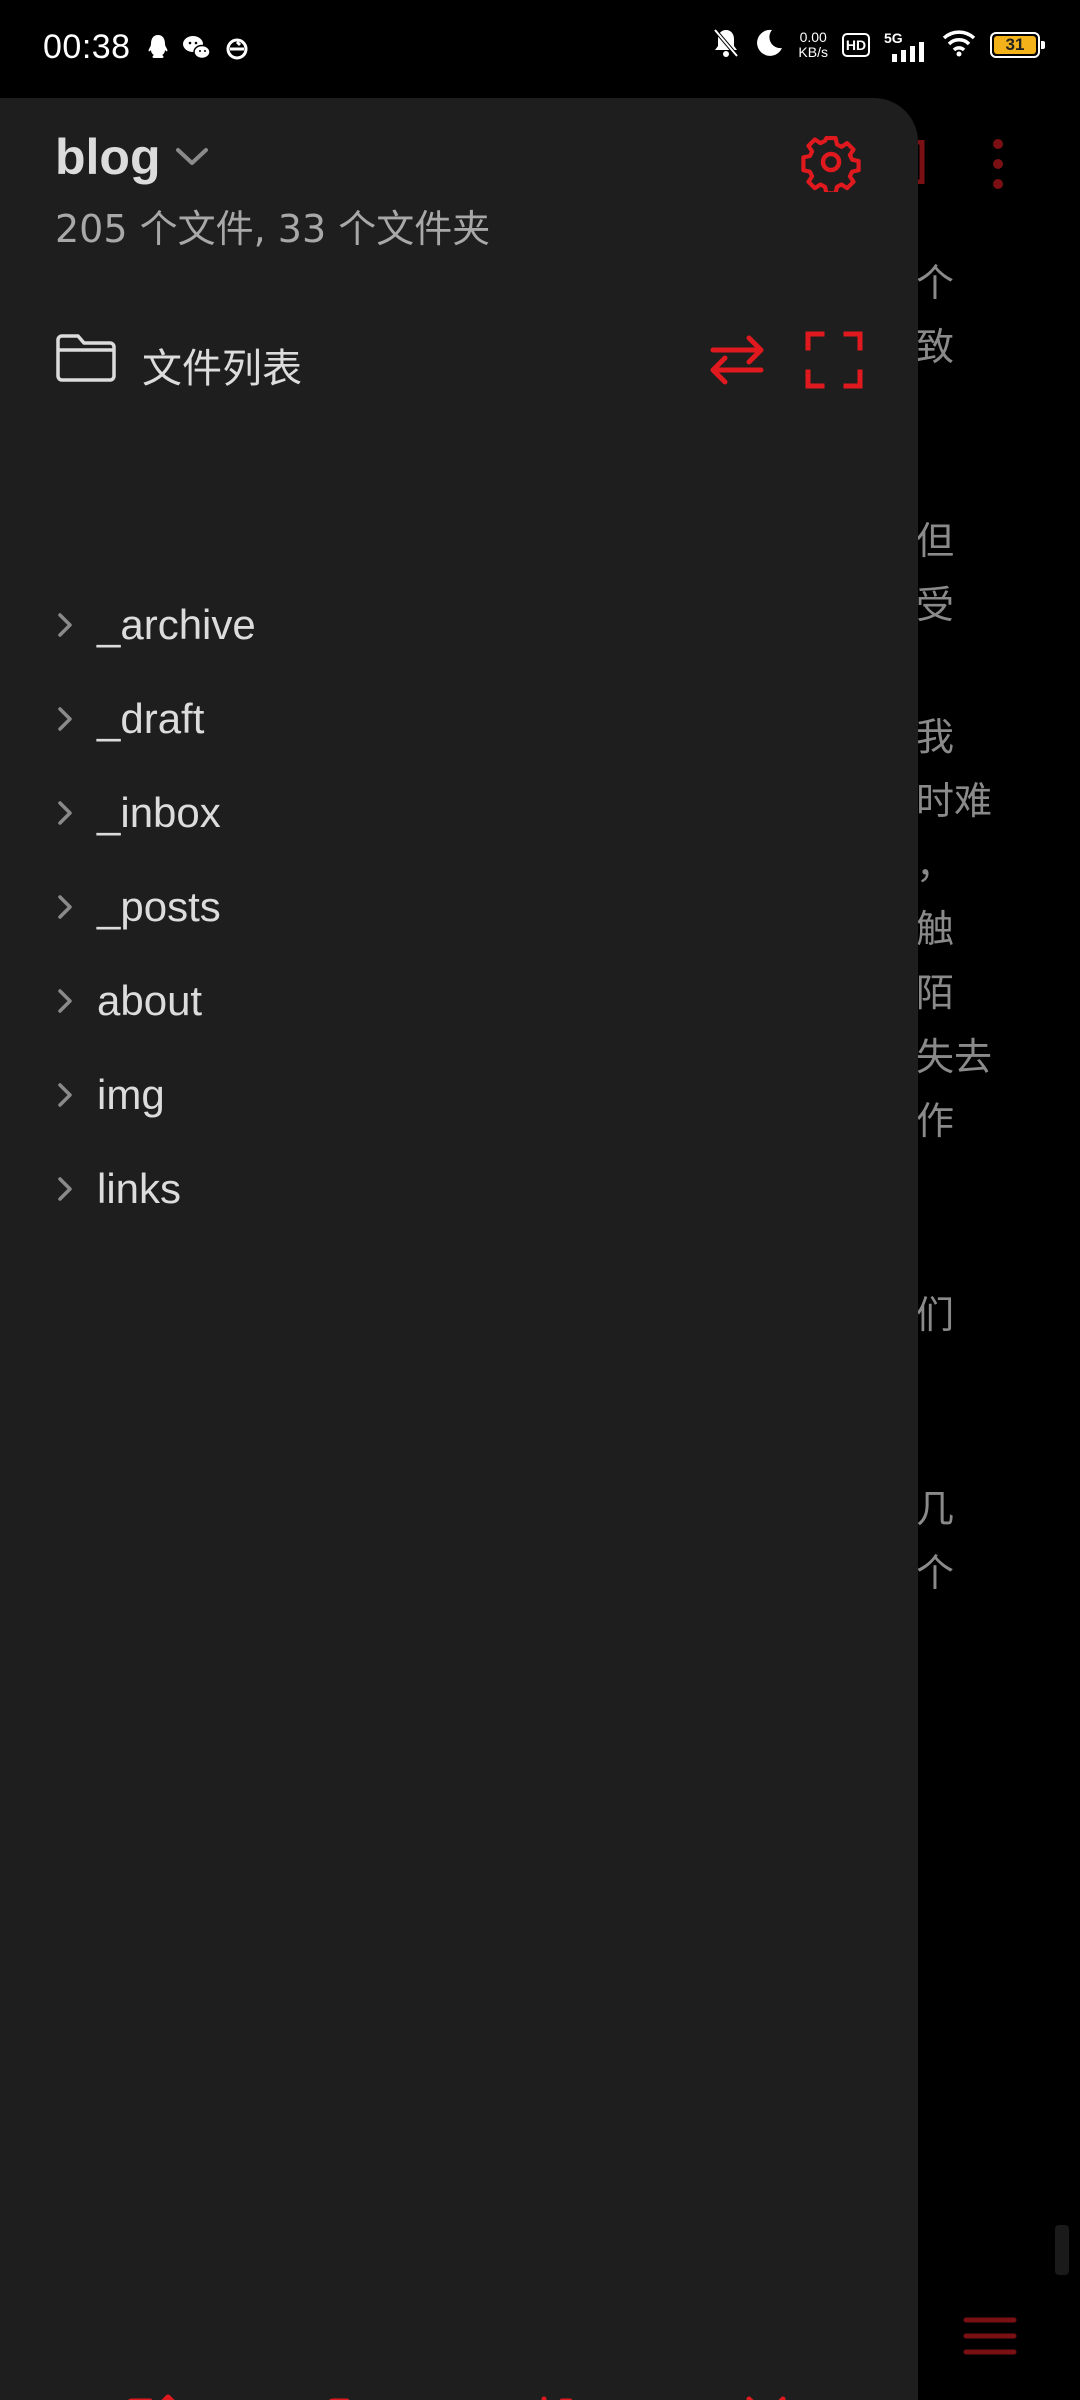 This screenshot has height=2400, width=1080. What do you see at coordinates (1062, 2250) in the screenshot?
I see `scrollbar-thumb` at bounding box center [1062, 2250].